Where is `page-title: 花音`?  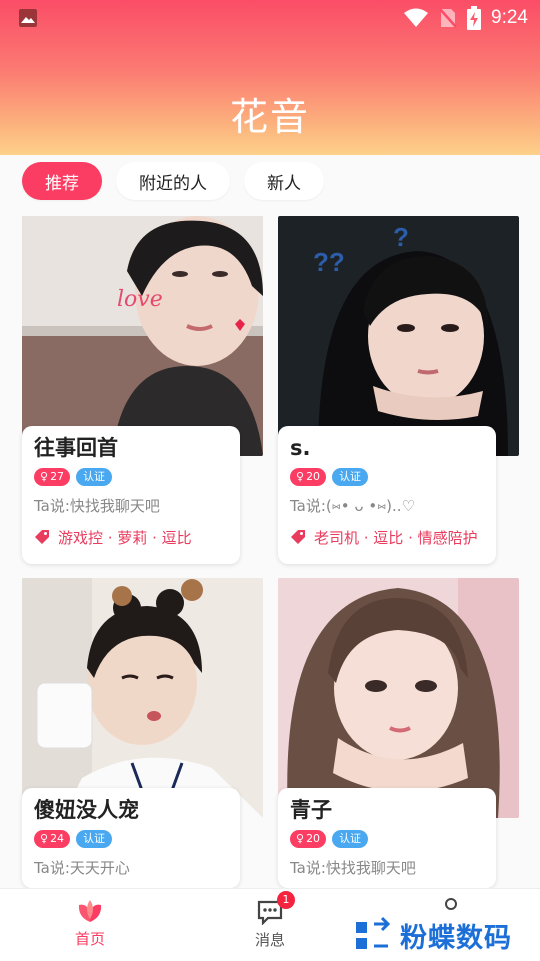 page-title: 花音 is located at coordinates (269, 117).